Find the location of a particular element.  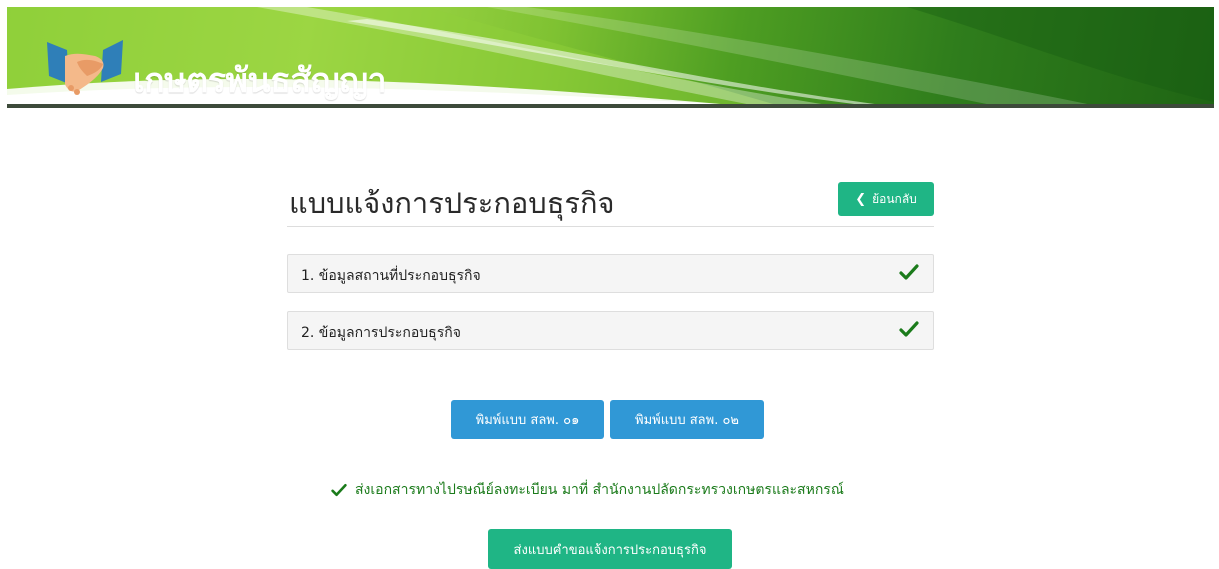

handshake-icon is located at coordinates (85, 67).